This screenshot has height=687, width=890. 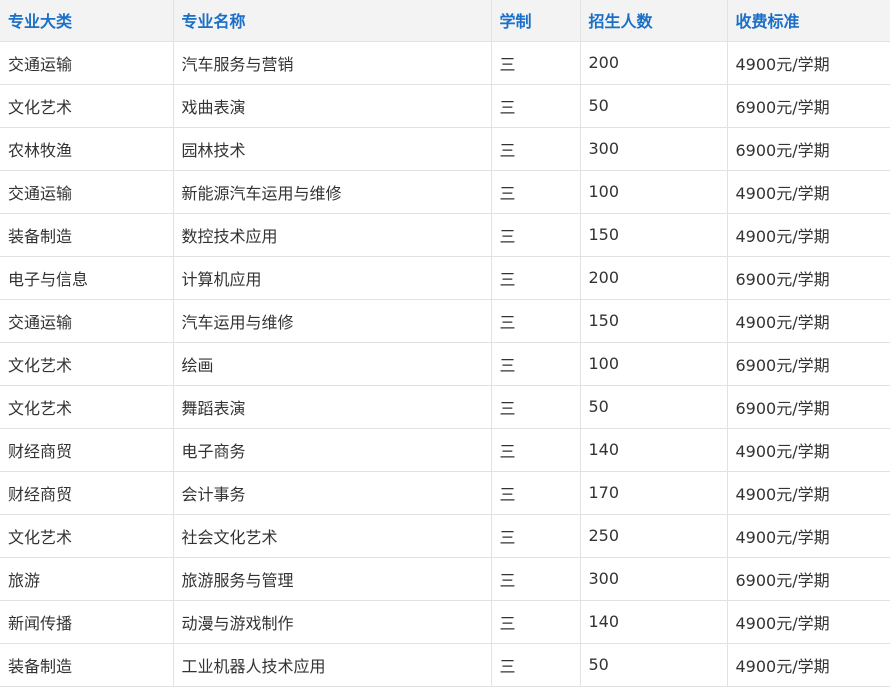 What do you see at coordinates (87, 278) in the screenshot?
I see `cell-category: 电子与信息` at bounding box center [87, 278].